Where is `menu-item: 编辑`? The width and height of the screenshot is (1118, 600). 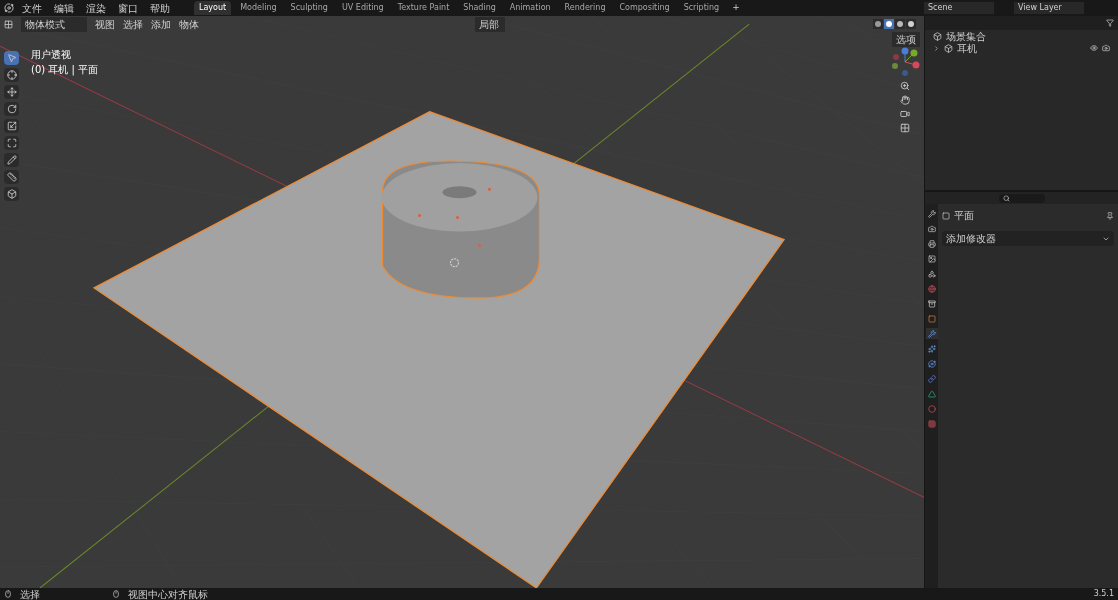
menu-item: 编辑 is located at coordinates (64, 8).